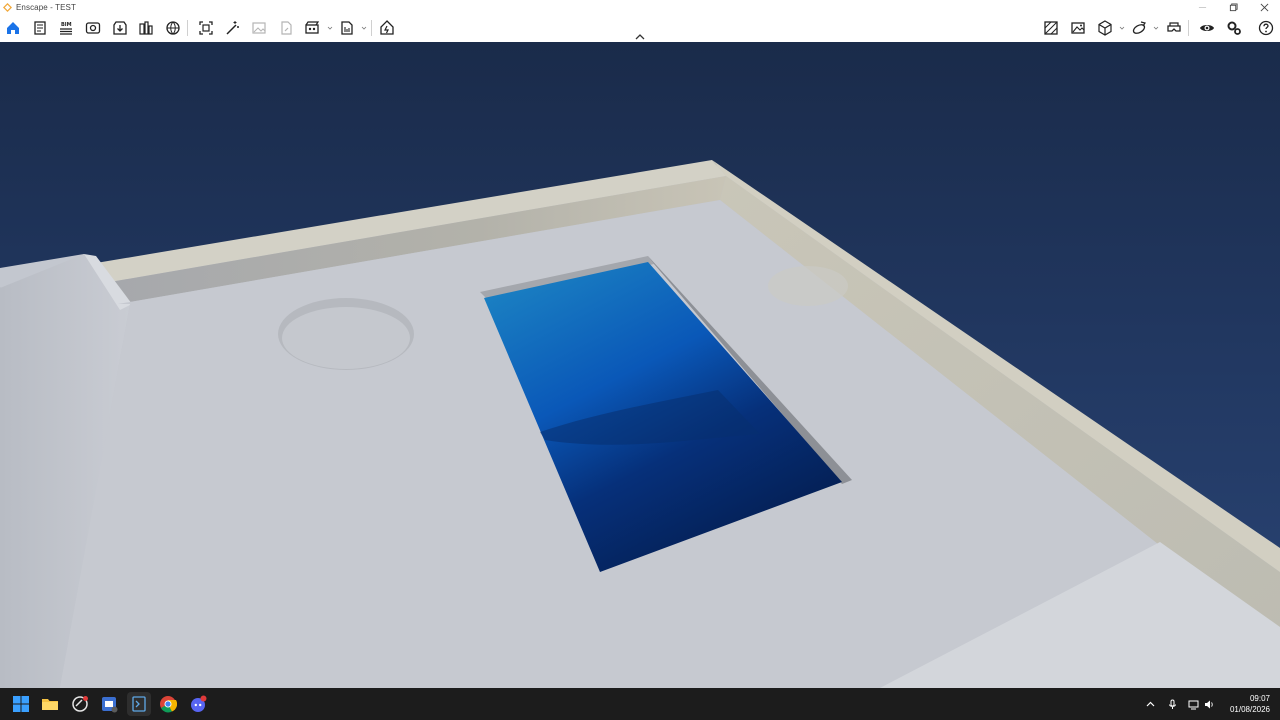 The width and height of the screenshot is (1280, 720). I want to click on view-button, so click(93, 28).